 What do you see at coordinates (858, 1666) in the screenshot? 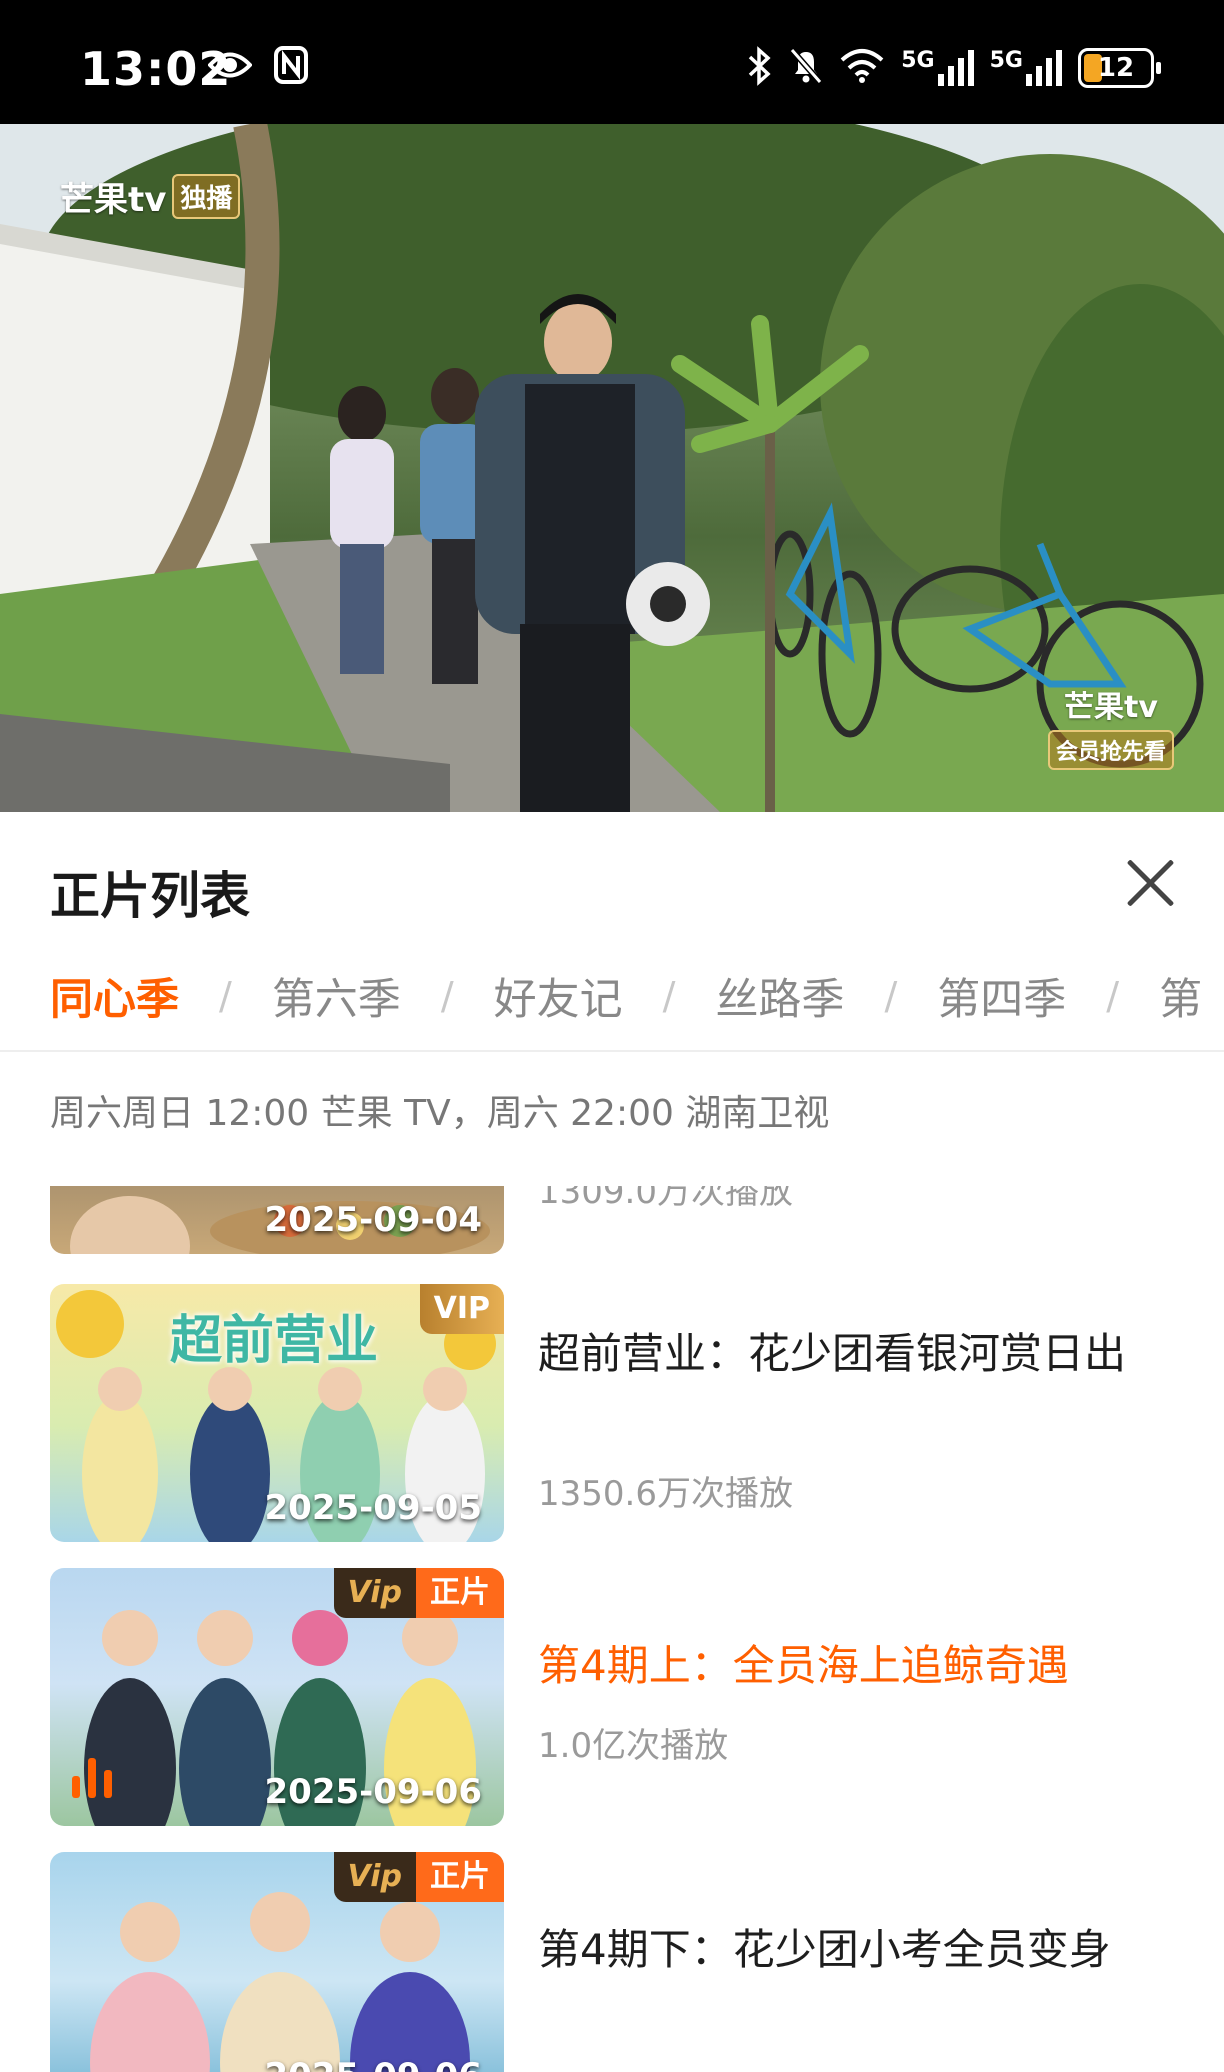
I see `episode-title: 第4期上：全员海上追鲸奇遇` at bounding box center [858, 1666].